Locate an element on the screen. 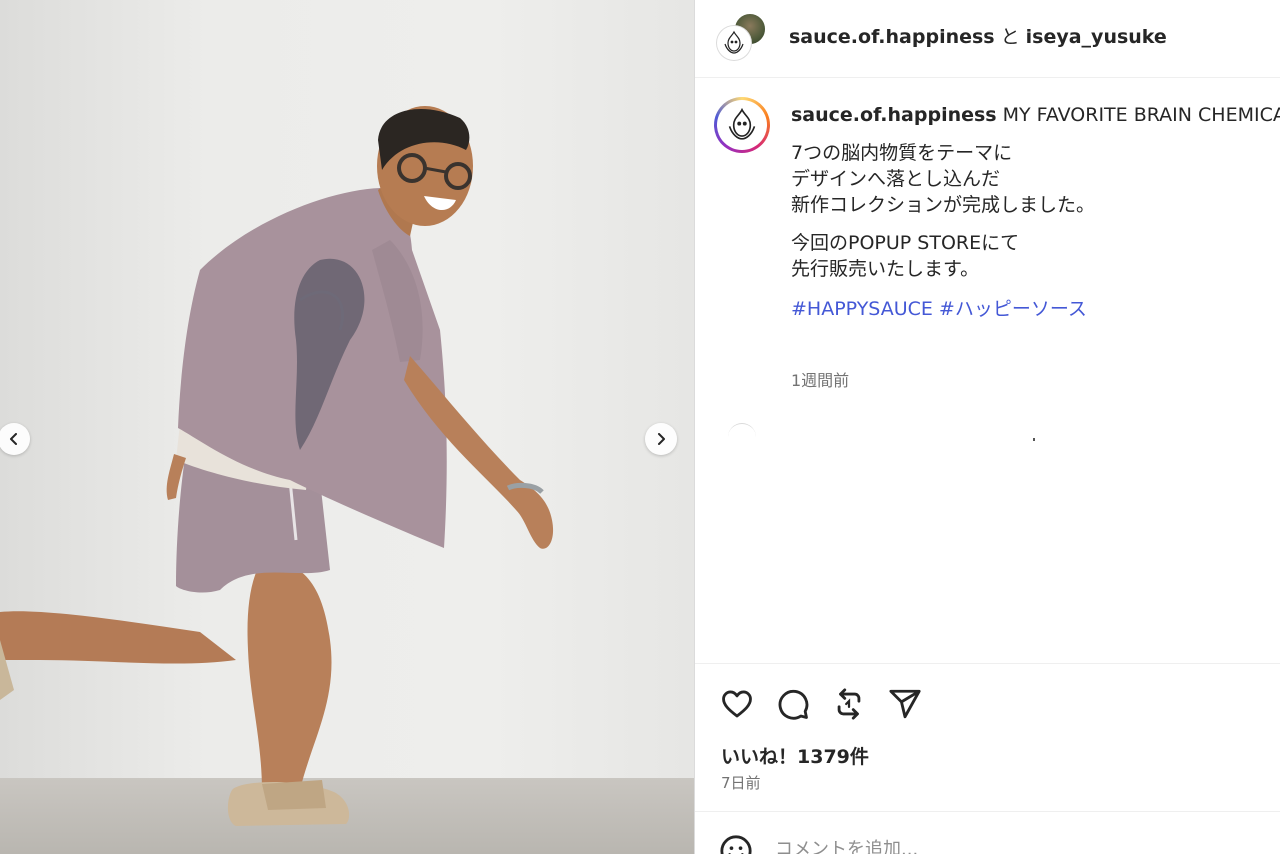 This screenshot has height=854, width=1280. post-header: sauce.of.happiness と iseya_yusuke is located at coordinates (987, 39).